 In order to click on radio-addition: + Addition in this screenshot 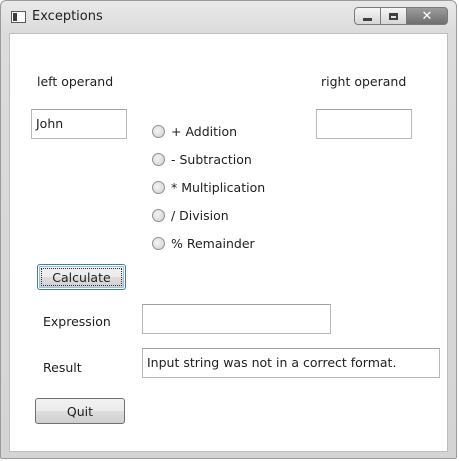, I will do `click(194, 131)`.